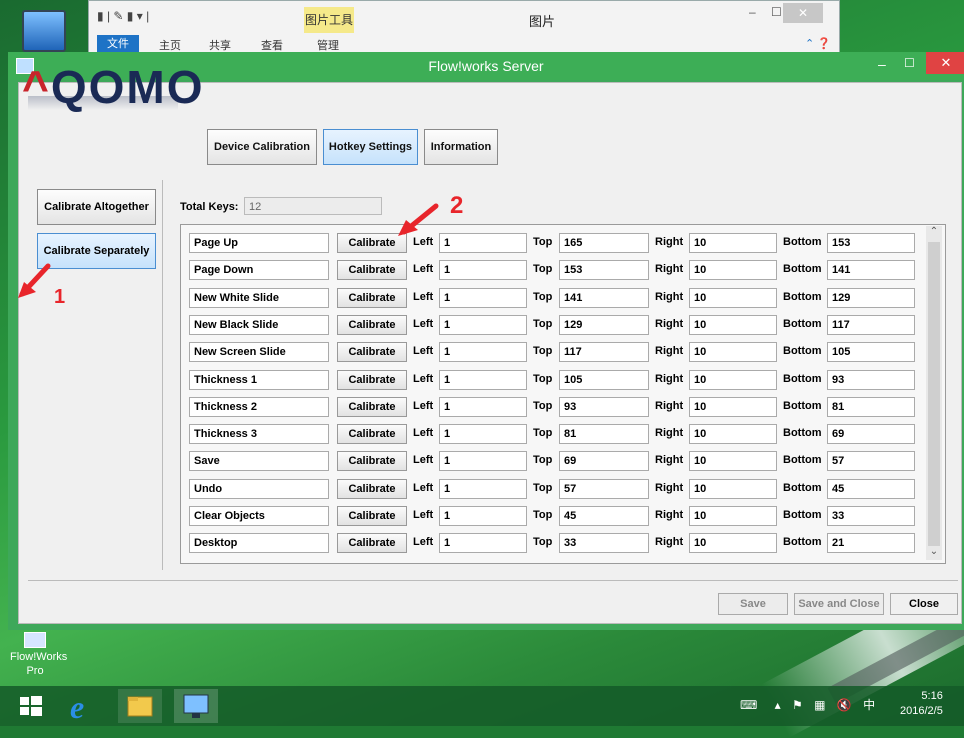  Describe the element at coordinates (604, 270) in the screenshot. I see `top-value-field: 153` at that location.